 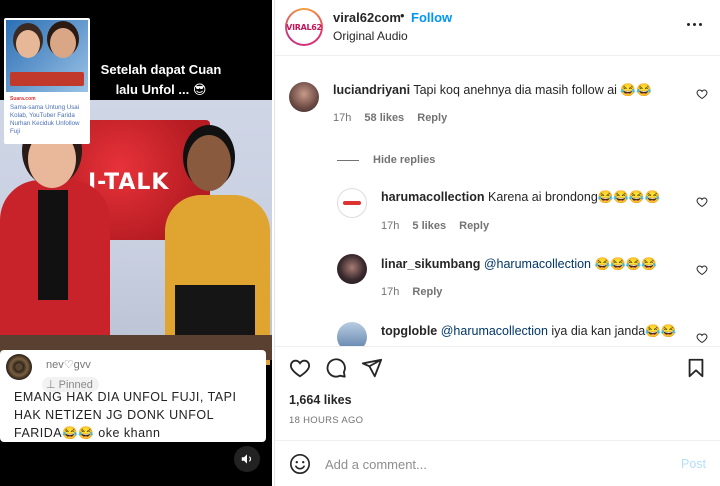 I want to click on comment-meta: 17h 58 likes Reply, so click(x=395, y=118).